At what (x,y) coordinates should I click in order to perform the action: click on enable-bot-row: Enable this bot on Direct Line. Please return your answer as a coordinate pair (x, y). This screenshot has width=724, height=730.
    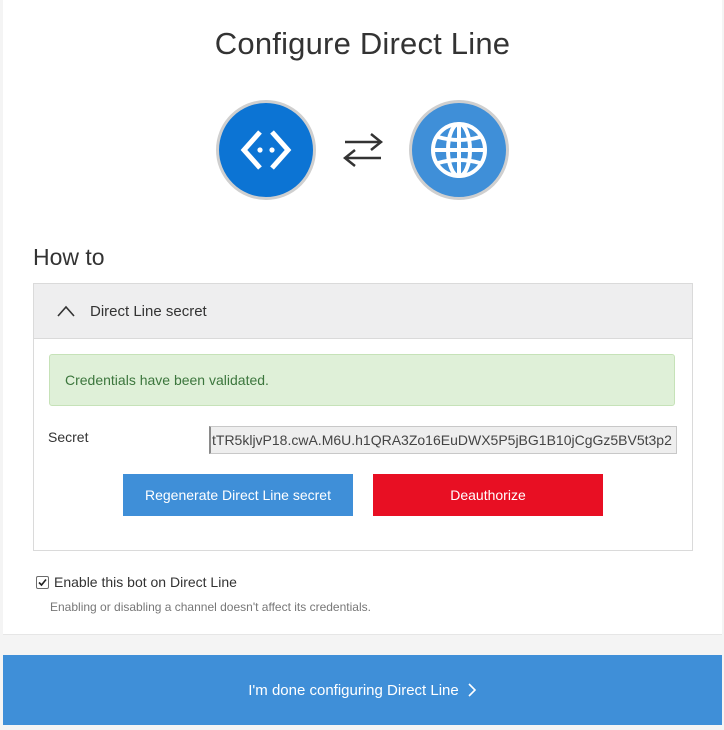
    Looking at the image, I should click on (136, 582).